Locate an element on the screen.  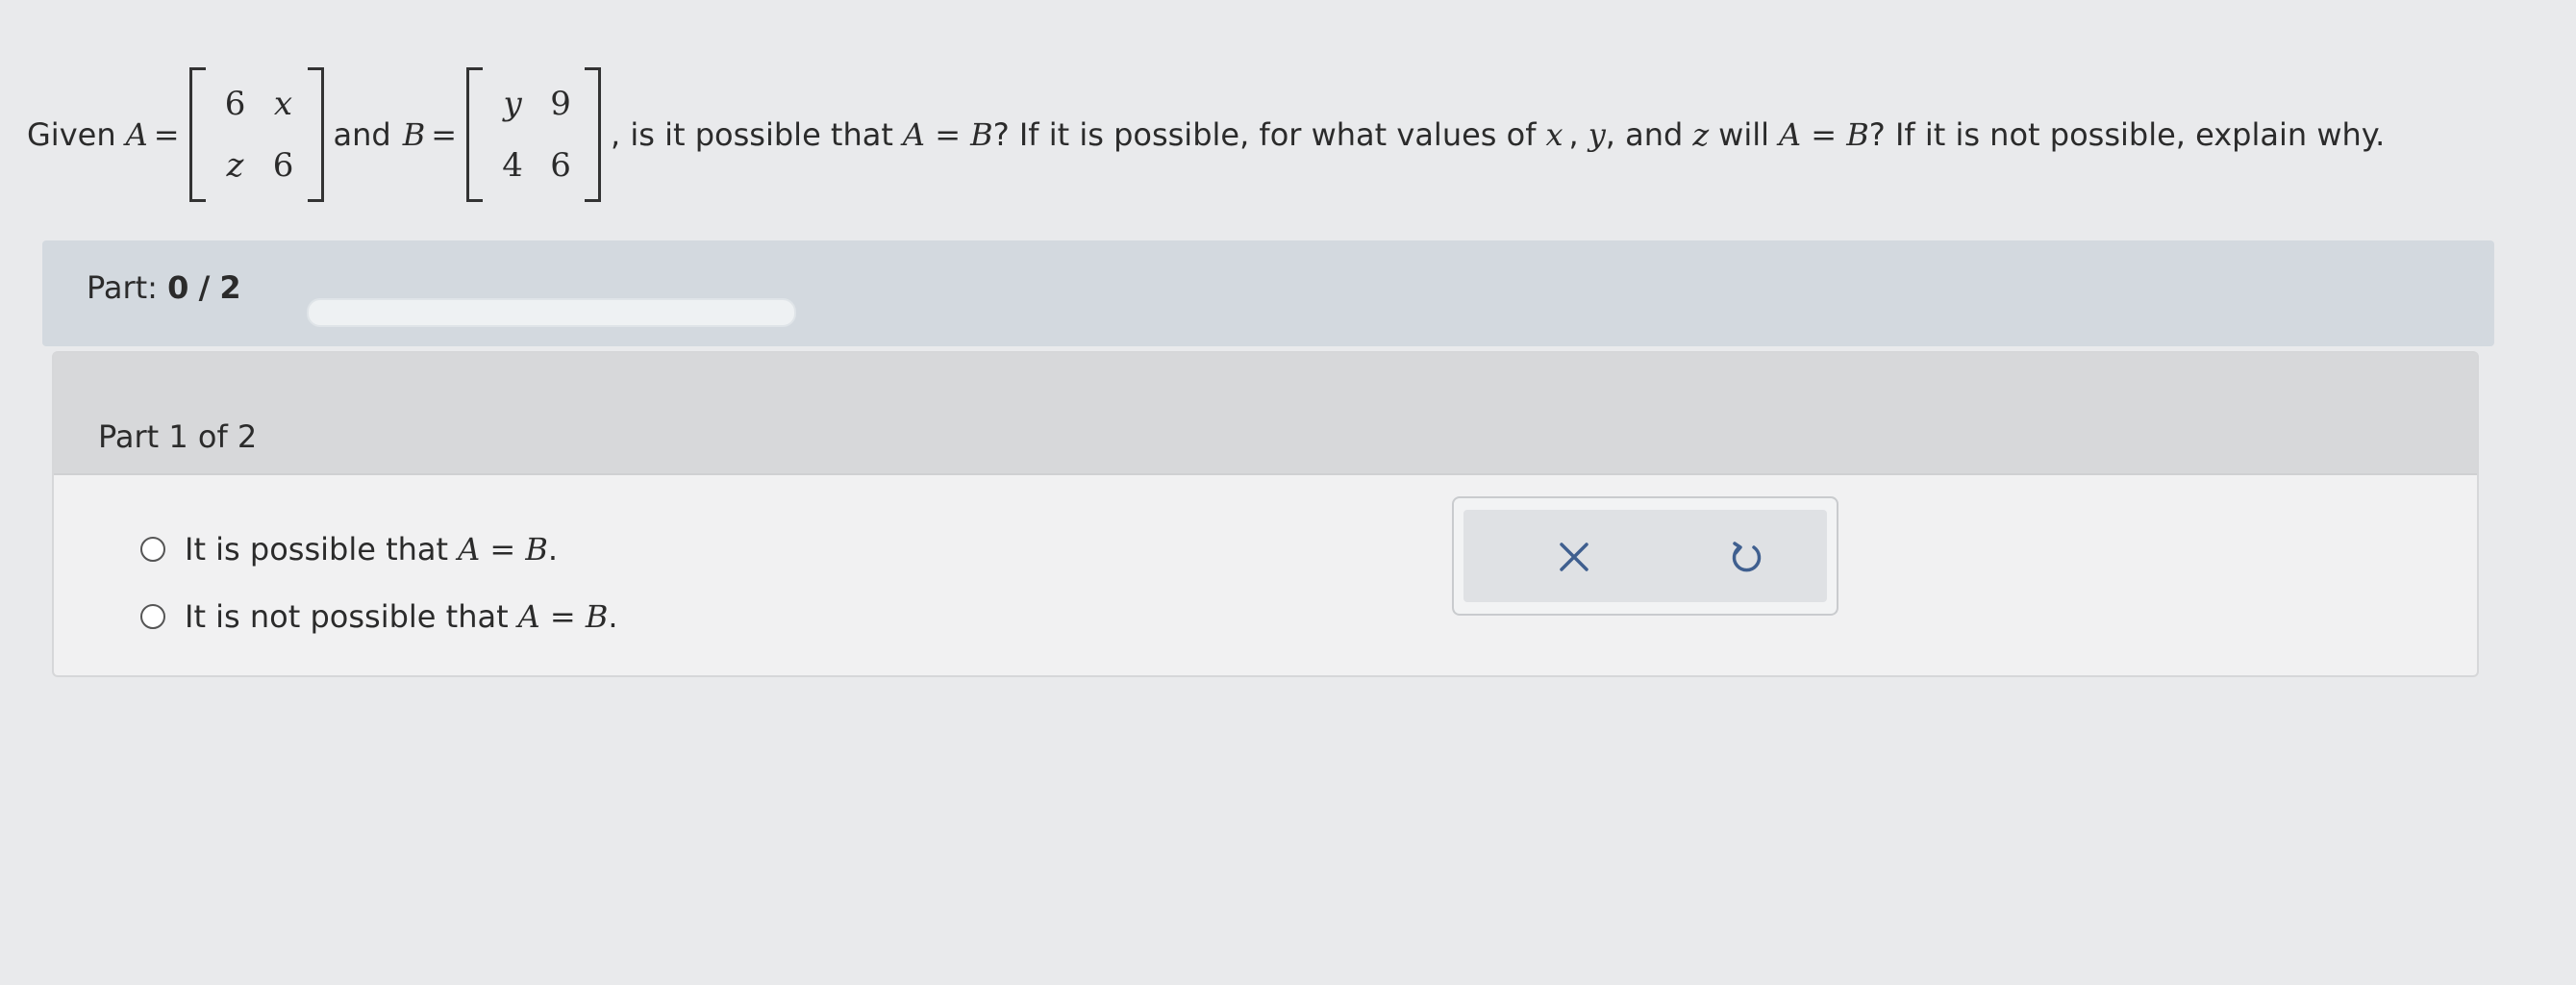
answer-actions-inner is located at coordinates (1645, 556).